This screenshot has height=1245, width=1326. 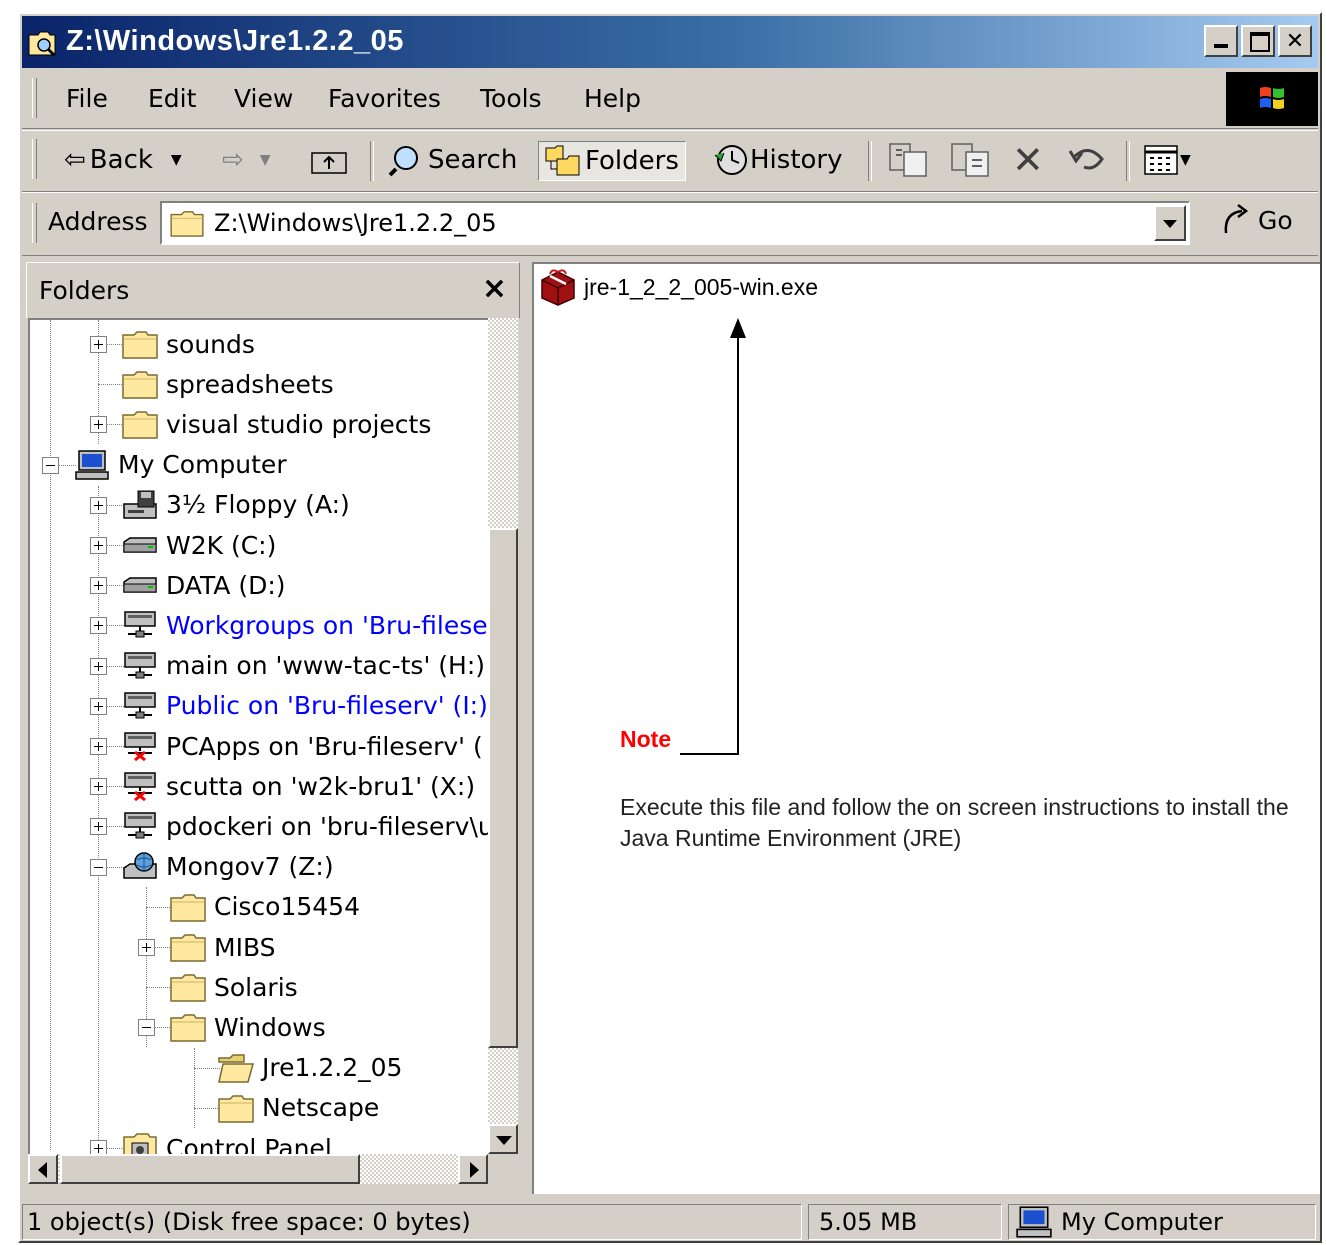 What do you see at coordinates (305, 625) in the screenshot?
I see `tree-item: Workgroups on 'Bru-filese` at bounding box center [305, 625].